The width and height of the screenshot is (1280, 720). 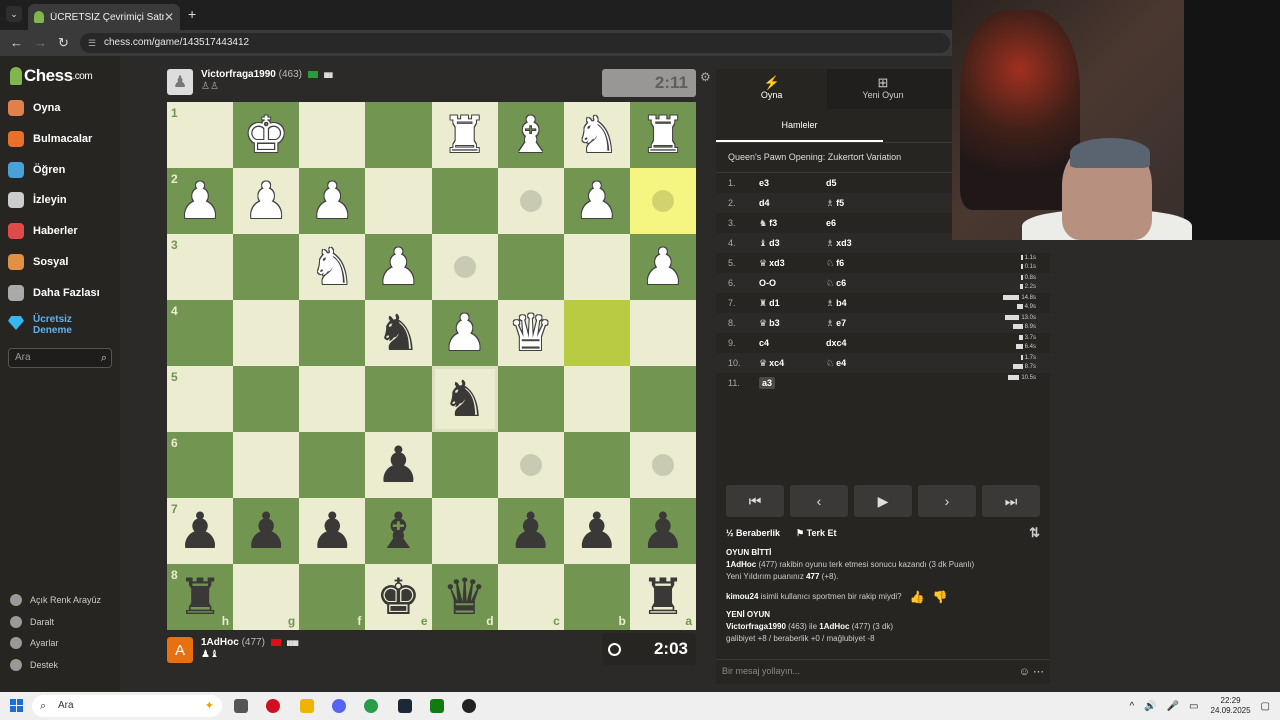 What do you see at coordinates (180, 650) in the screenshot?
I see `avatar: A` at bounding box center [180, 650].